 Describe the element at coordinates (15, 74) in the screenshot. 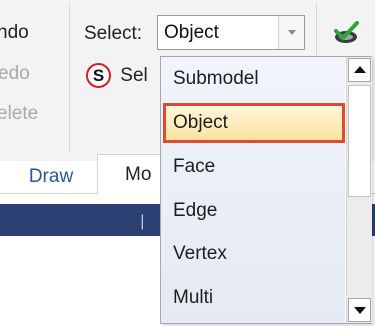

I see `redo-button: edo` at that location.